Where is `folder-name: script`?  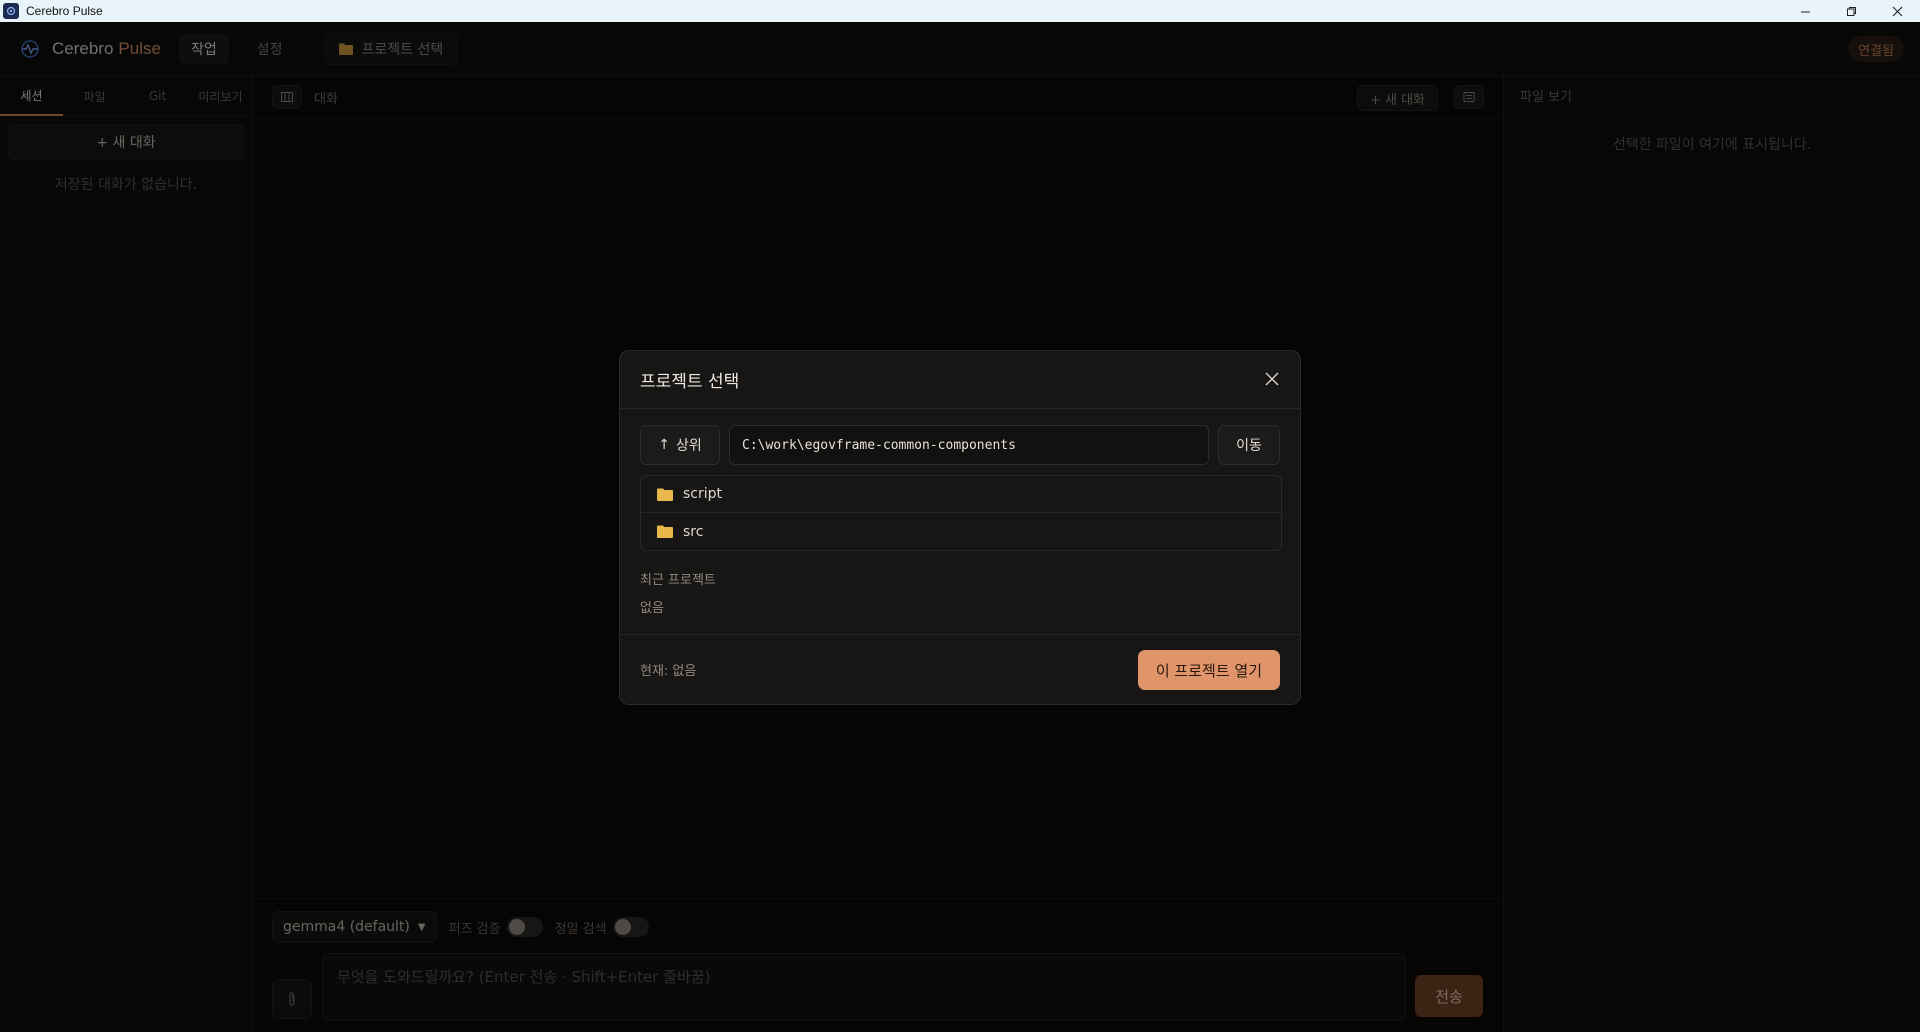 folder-name: script is located at coordinates (703, 494).